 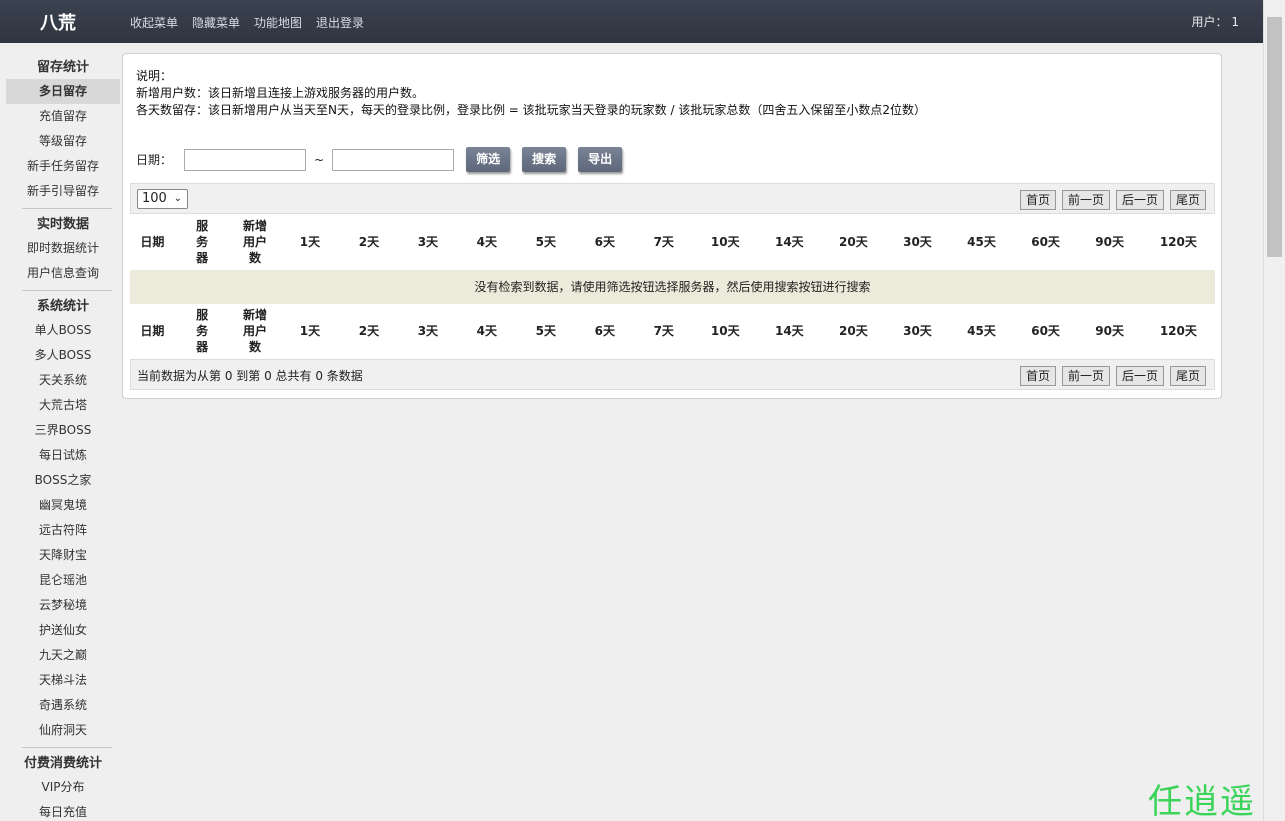 I want to click on footer-header-cell: 7天, so click(x=664, y=332).